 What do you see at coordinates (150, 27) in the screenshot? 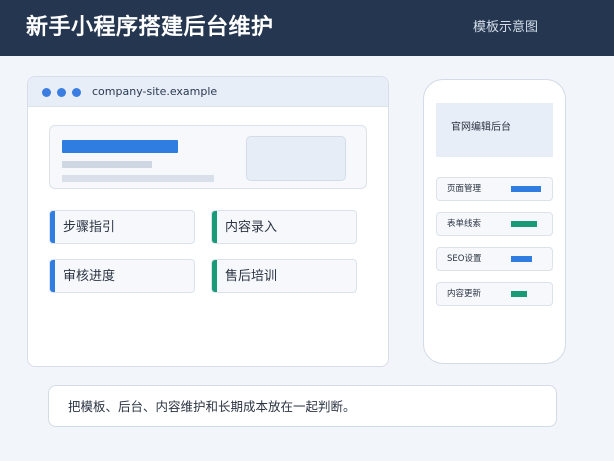
I see `page-title: 新手小程序搭建后台维护` at bounding box center [150, 27].